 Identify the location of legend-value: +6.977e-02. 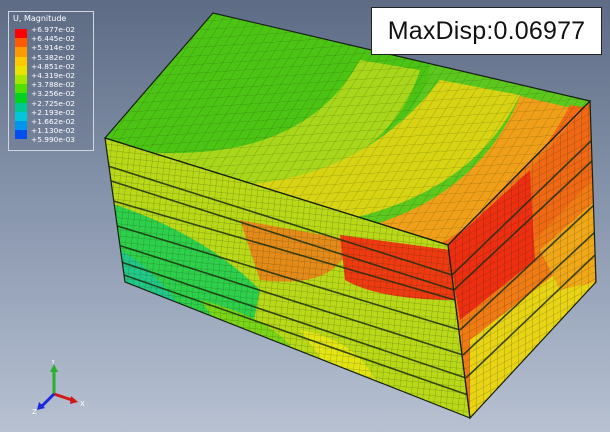
(53, 29).